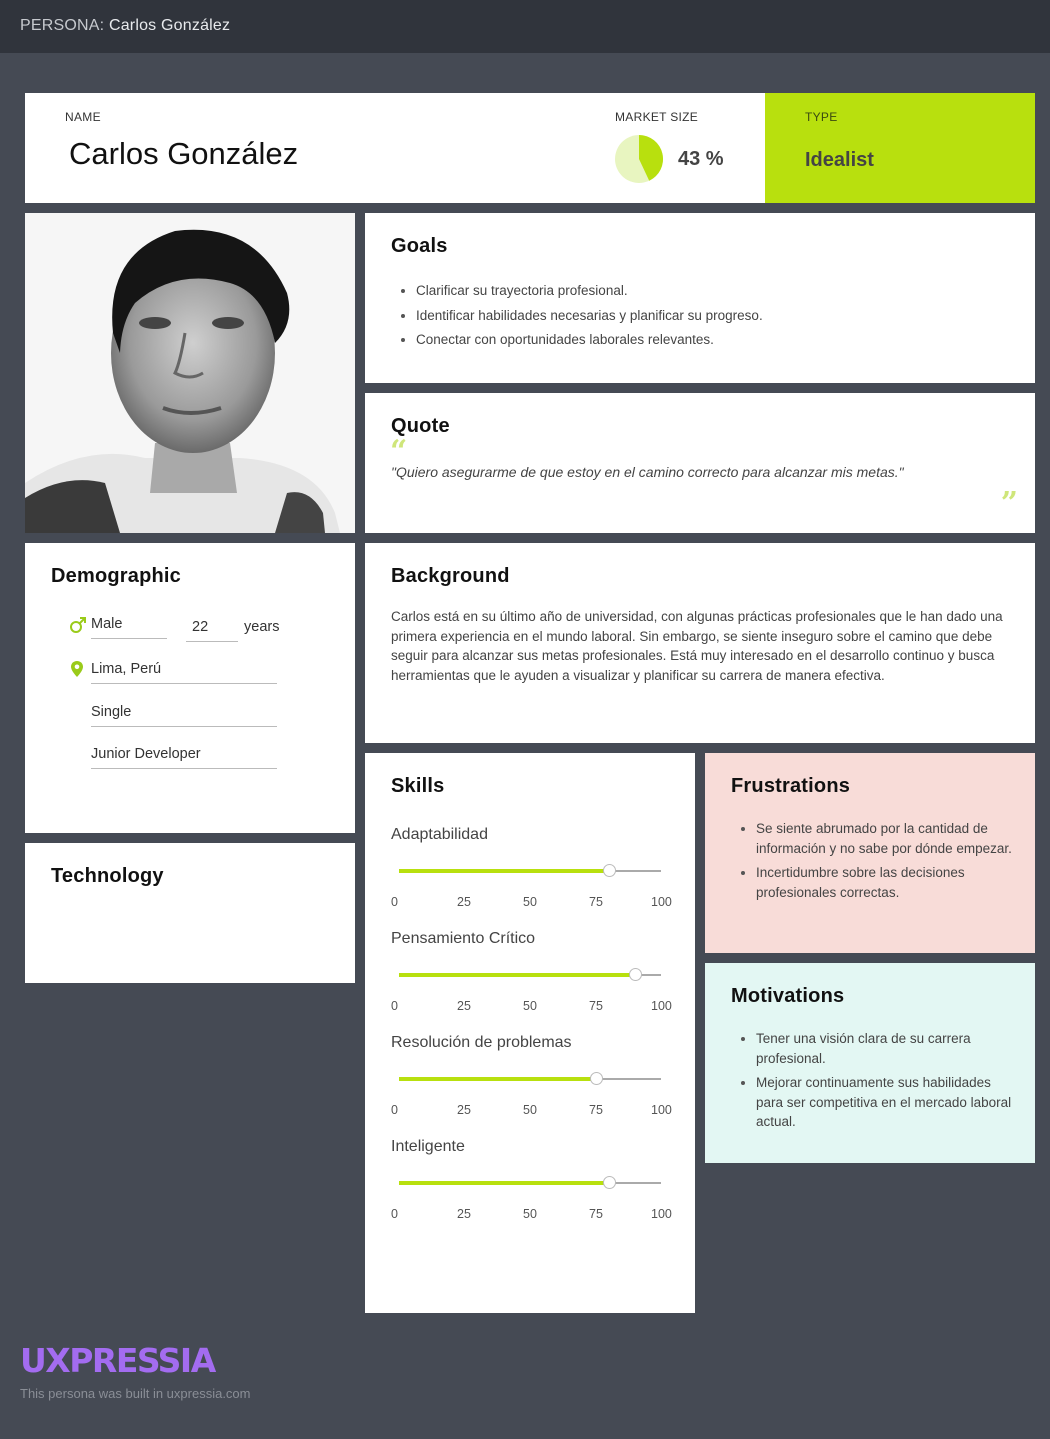 Image resolution: width=1050 pixels, height=1439 pixels. What do you see at coordinates (450, 576) in the screenshot?
I see `background-title: Background` at bounding box center [450, 576].